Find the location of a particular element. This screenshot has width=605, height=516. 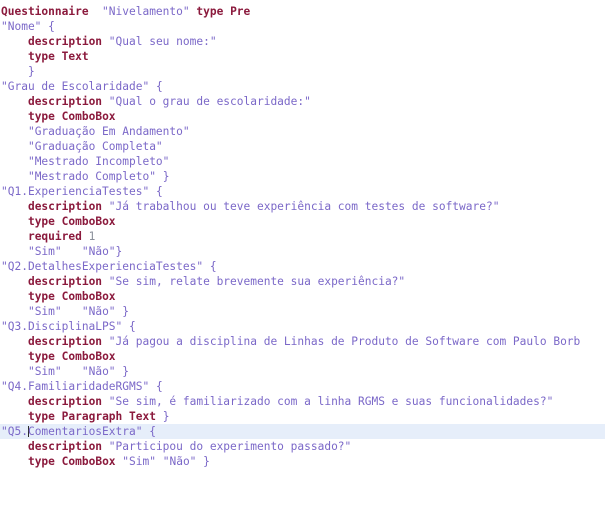

code-line: "Q5.ComentariosExtra" { is located at coordinates (302, 431).